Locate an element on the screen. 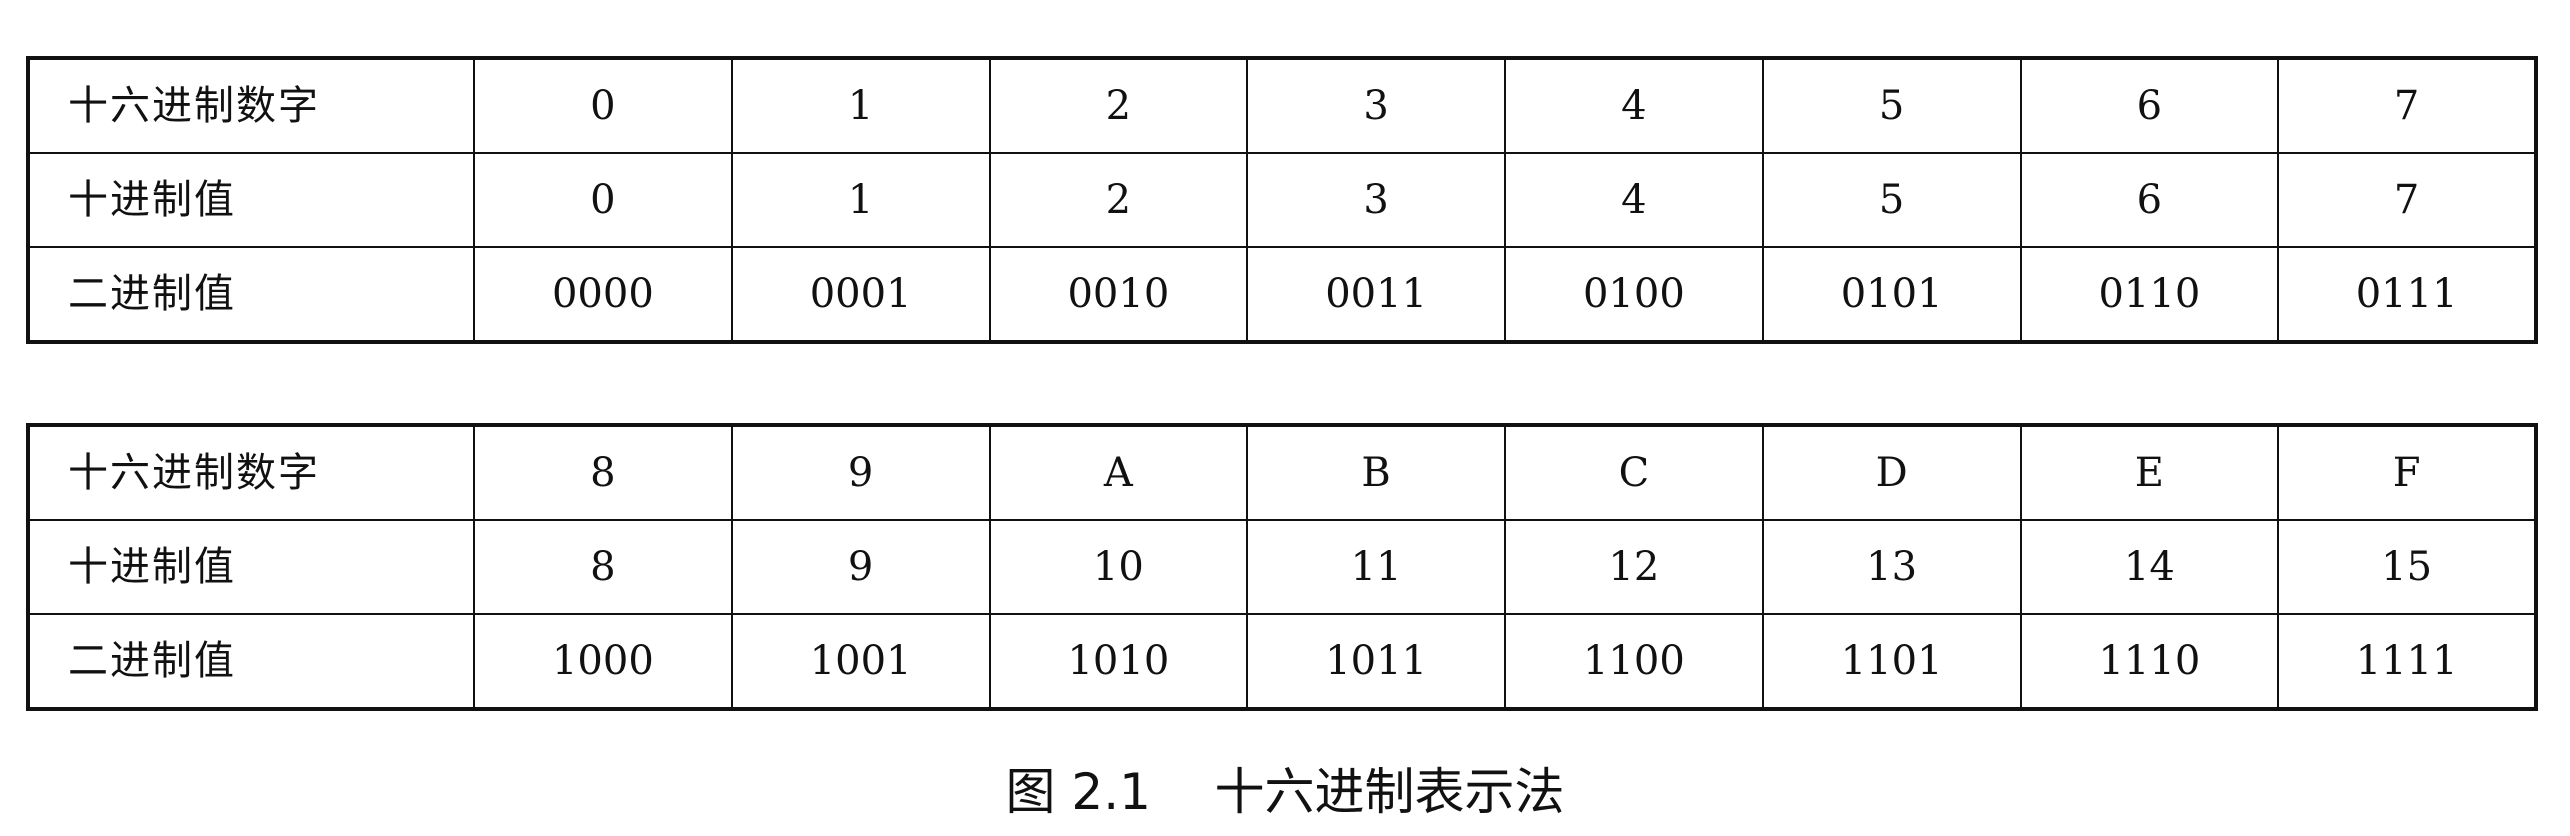  decimal-value-row: 十进制值 0 1 2 3 4 5 6 7 is located at coordinates (1282, 200).